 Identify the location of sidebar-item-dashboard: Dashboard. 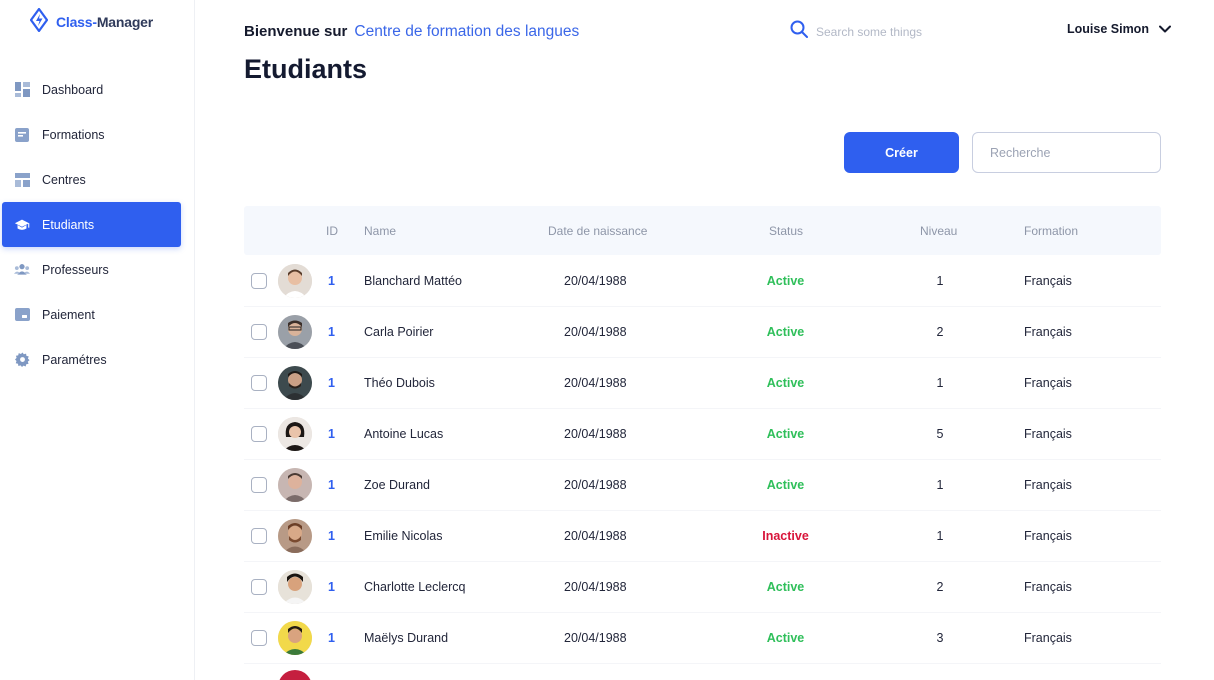
(97, 89).